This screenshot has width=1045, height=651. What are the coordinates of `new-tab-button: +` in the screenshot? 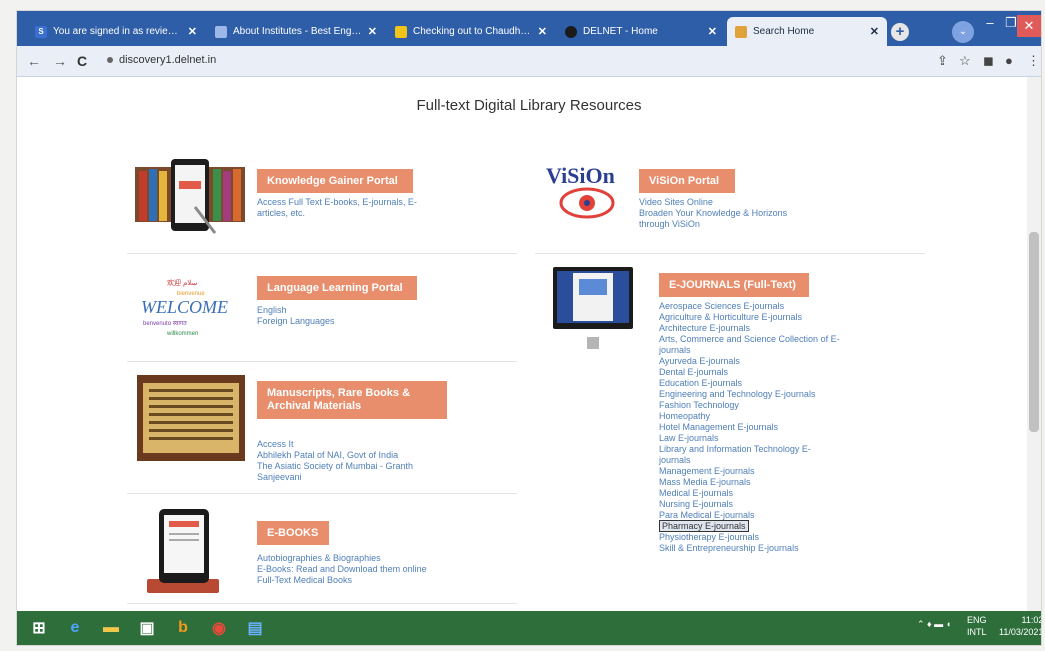 It's located at (900, 32).